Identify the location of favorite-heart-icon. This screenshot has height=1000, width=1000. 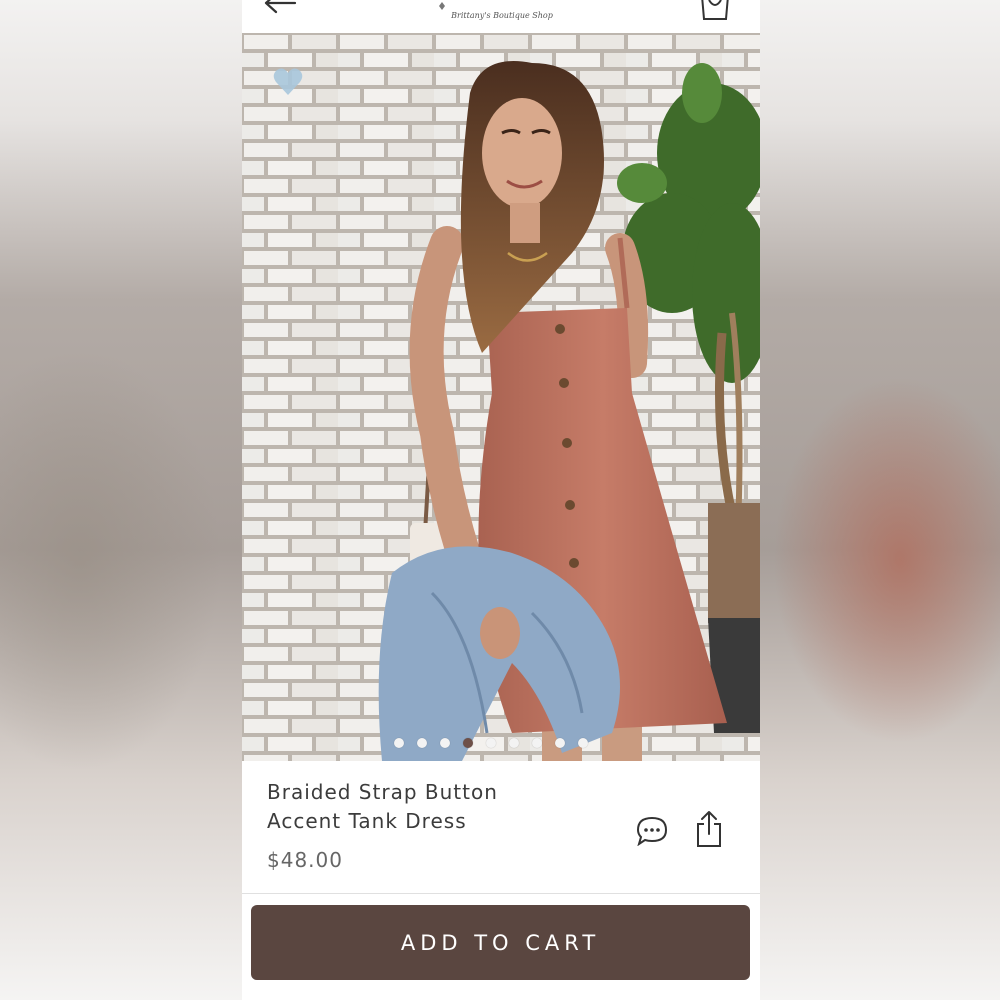
(288, 82).